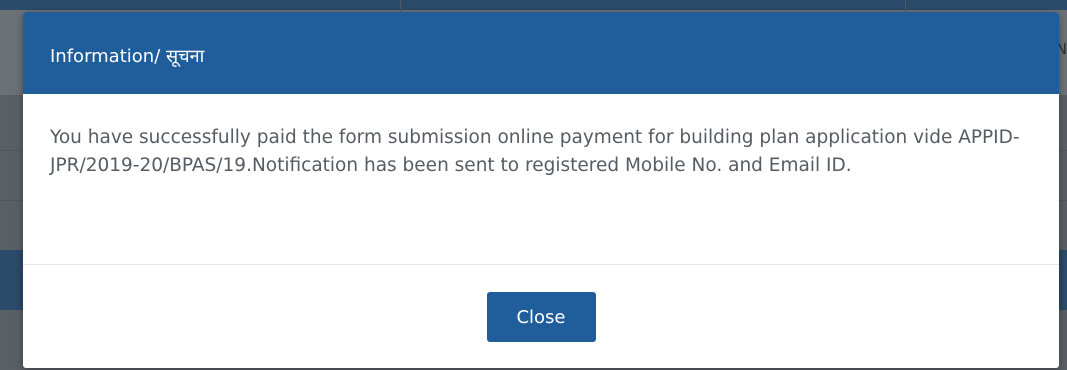 This screenshot has width=1067, height=370. I want to click on modal-title: Information/ सूचना, so click(127, 56).